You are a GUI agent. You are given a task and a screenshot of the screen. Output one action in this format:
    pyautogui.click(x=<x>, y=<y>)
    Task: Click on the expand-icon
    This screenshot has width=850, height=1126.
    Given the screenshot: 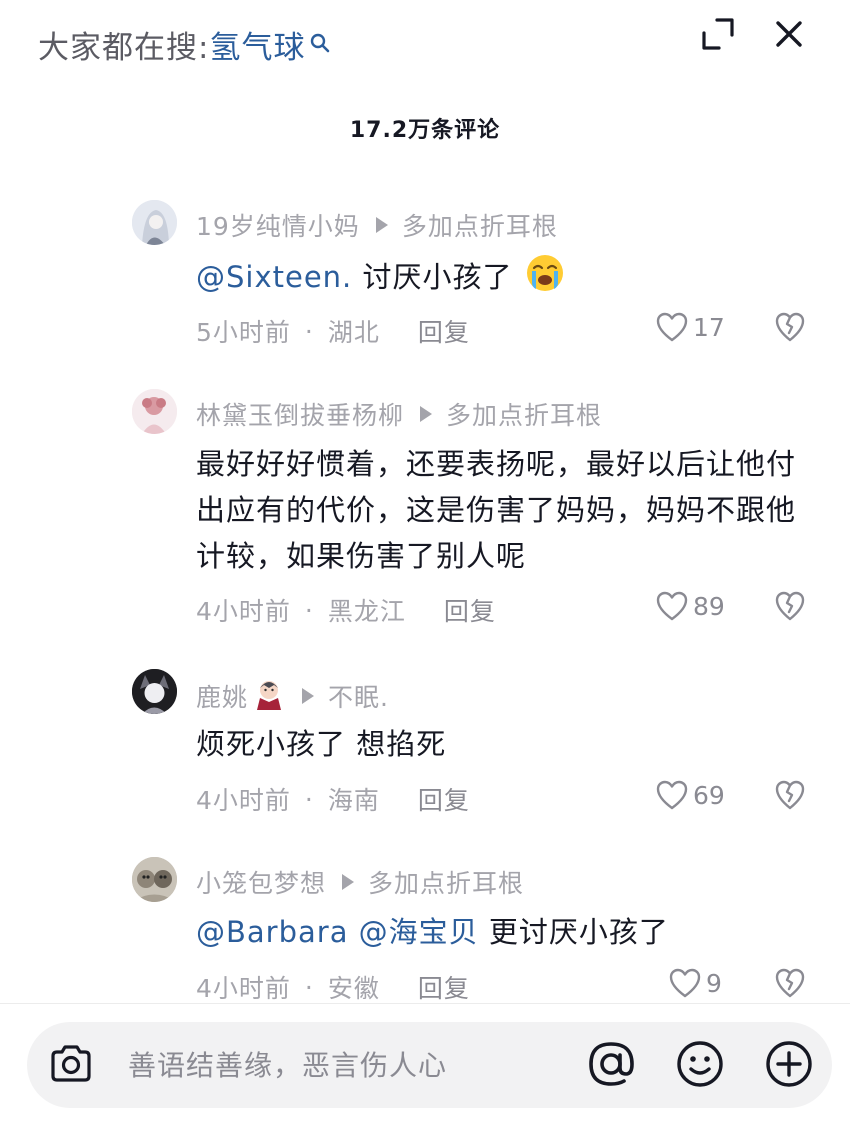 What is the action you would take?
    pyautogui.click(x=718, y=34)
    